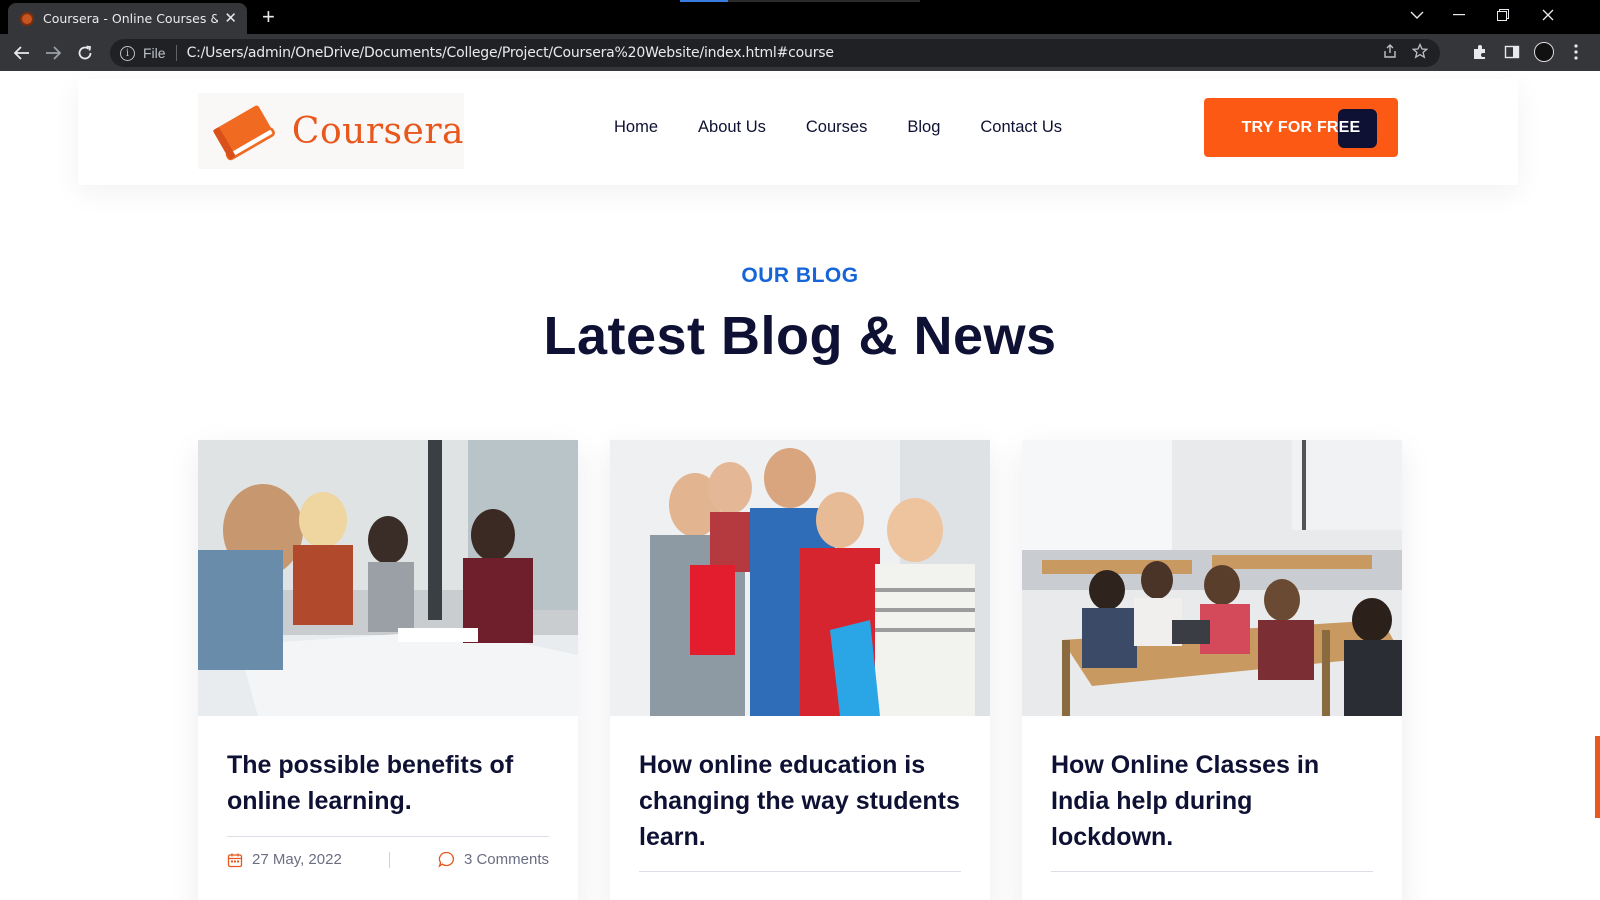 The width and height of the screenshot is (1600, 900). What do you see at coordinates (176, 53) in the screenshot?
I see `url-separator` at bounding box center [176, 53].